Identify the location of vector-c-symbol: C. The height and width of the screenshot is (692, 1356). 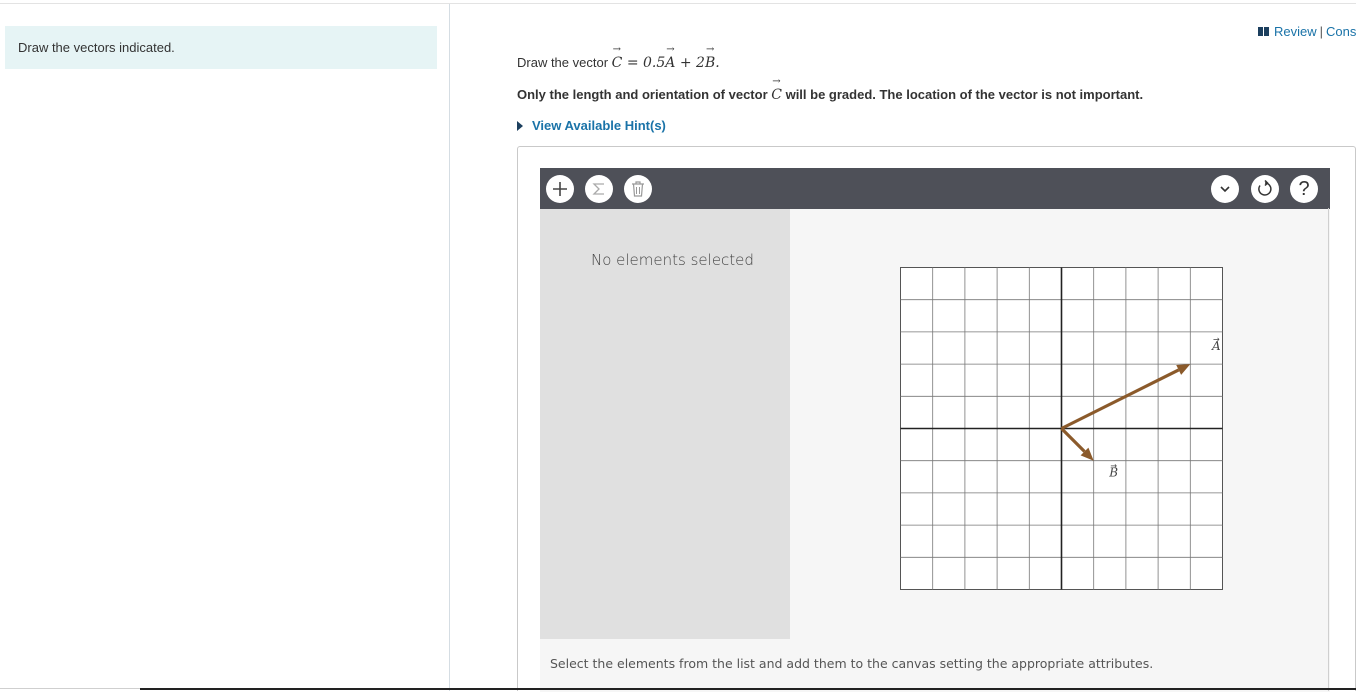
(617, 57).